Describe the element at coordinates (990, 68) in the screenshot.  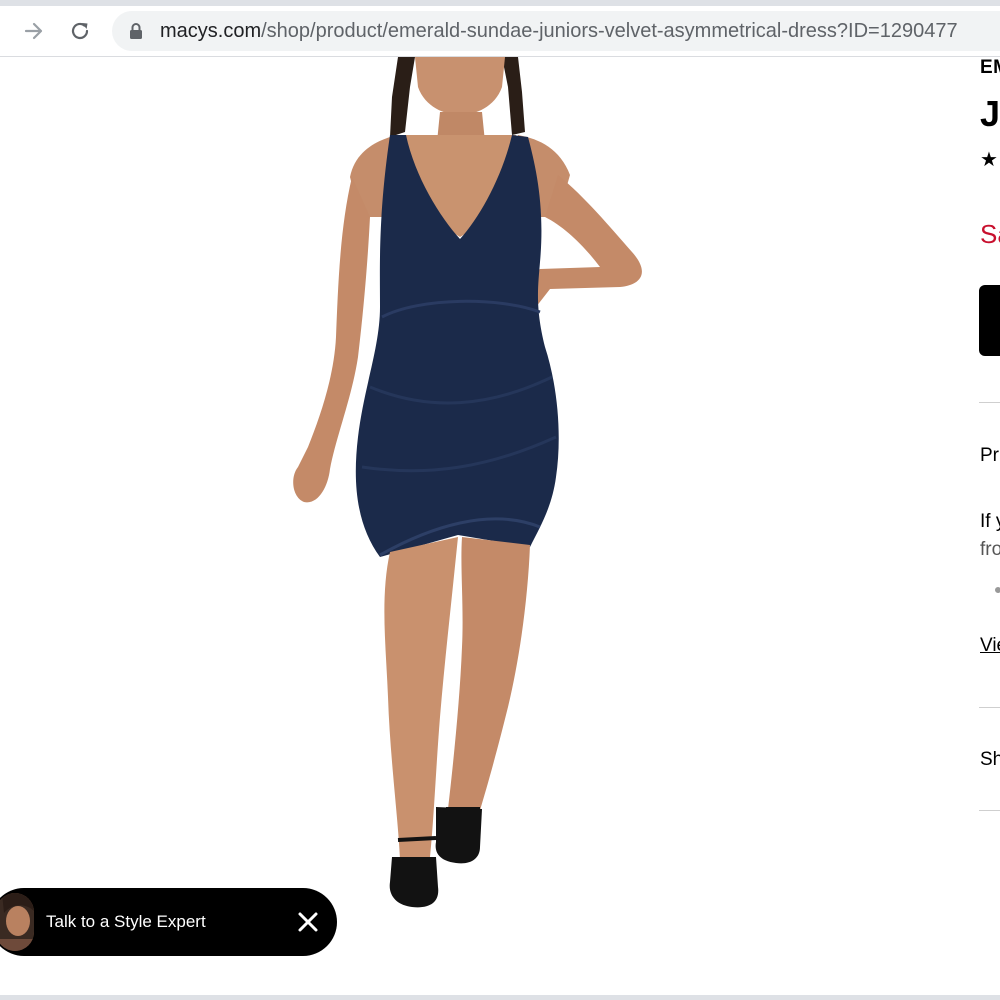
I see `product-brand: EM` at that location.